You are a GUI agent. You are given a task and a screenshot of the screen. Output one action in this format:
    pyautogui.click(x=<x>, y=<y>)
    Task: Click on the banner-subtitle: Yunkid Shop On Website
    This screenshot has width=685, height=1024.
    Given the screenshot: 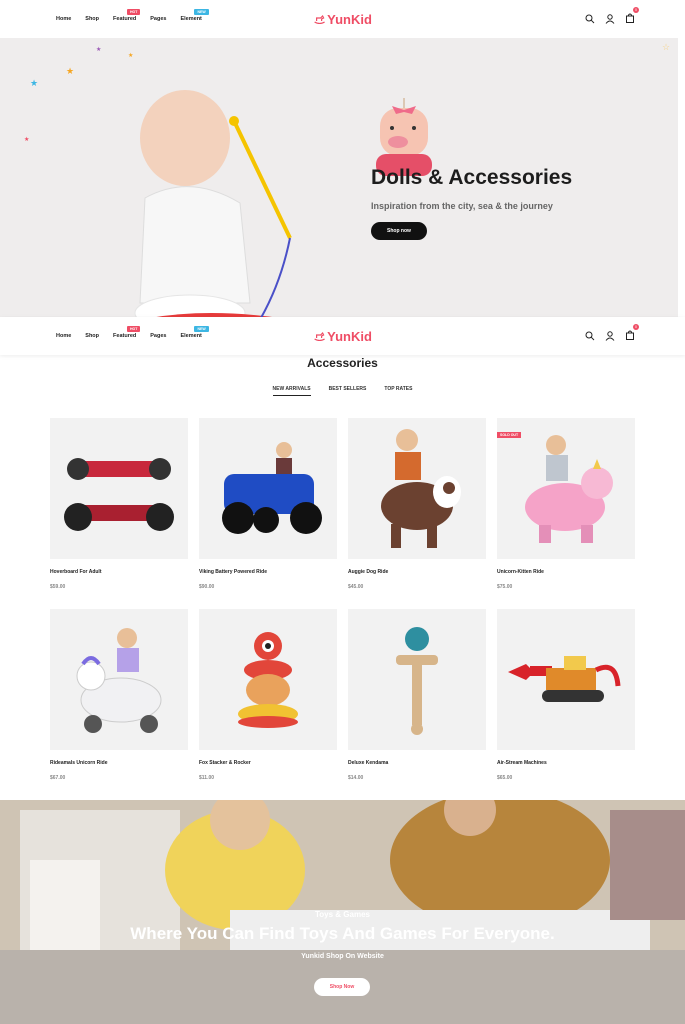 What is the action you would take?
    pyautogui.click(x=342, y=956)
    